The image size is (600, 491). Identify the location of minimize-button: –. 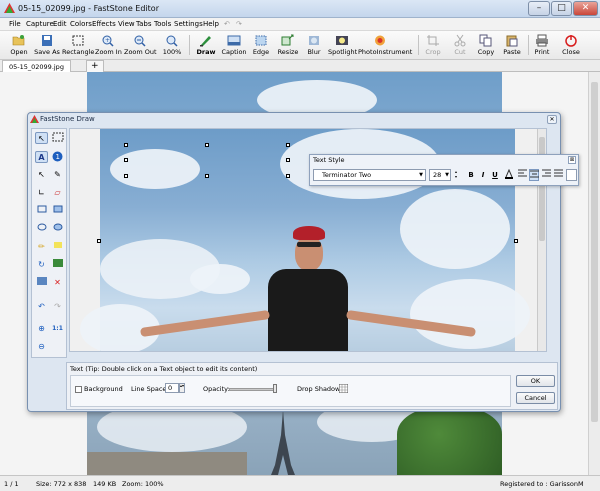
(539, 8).